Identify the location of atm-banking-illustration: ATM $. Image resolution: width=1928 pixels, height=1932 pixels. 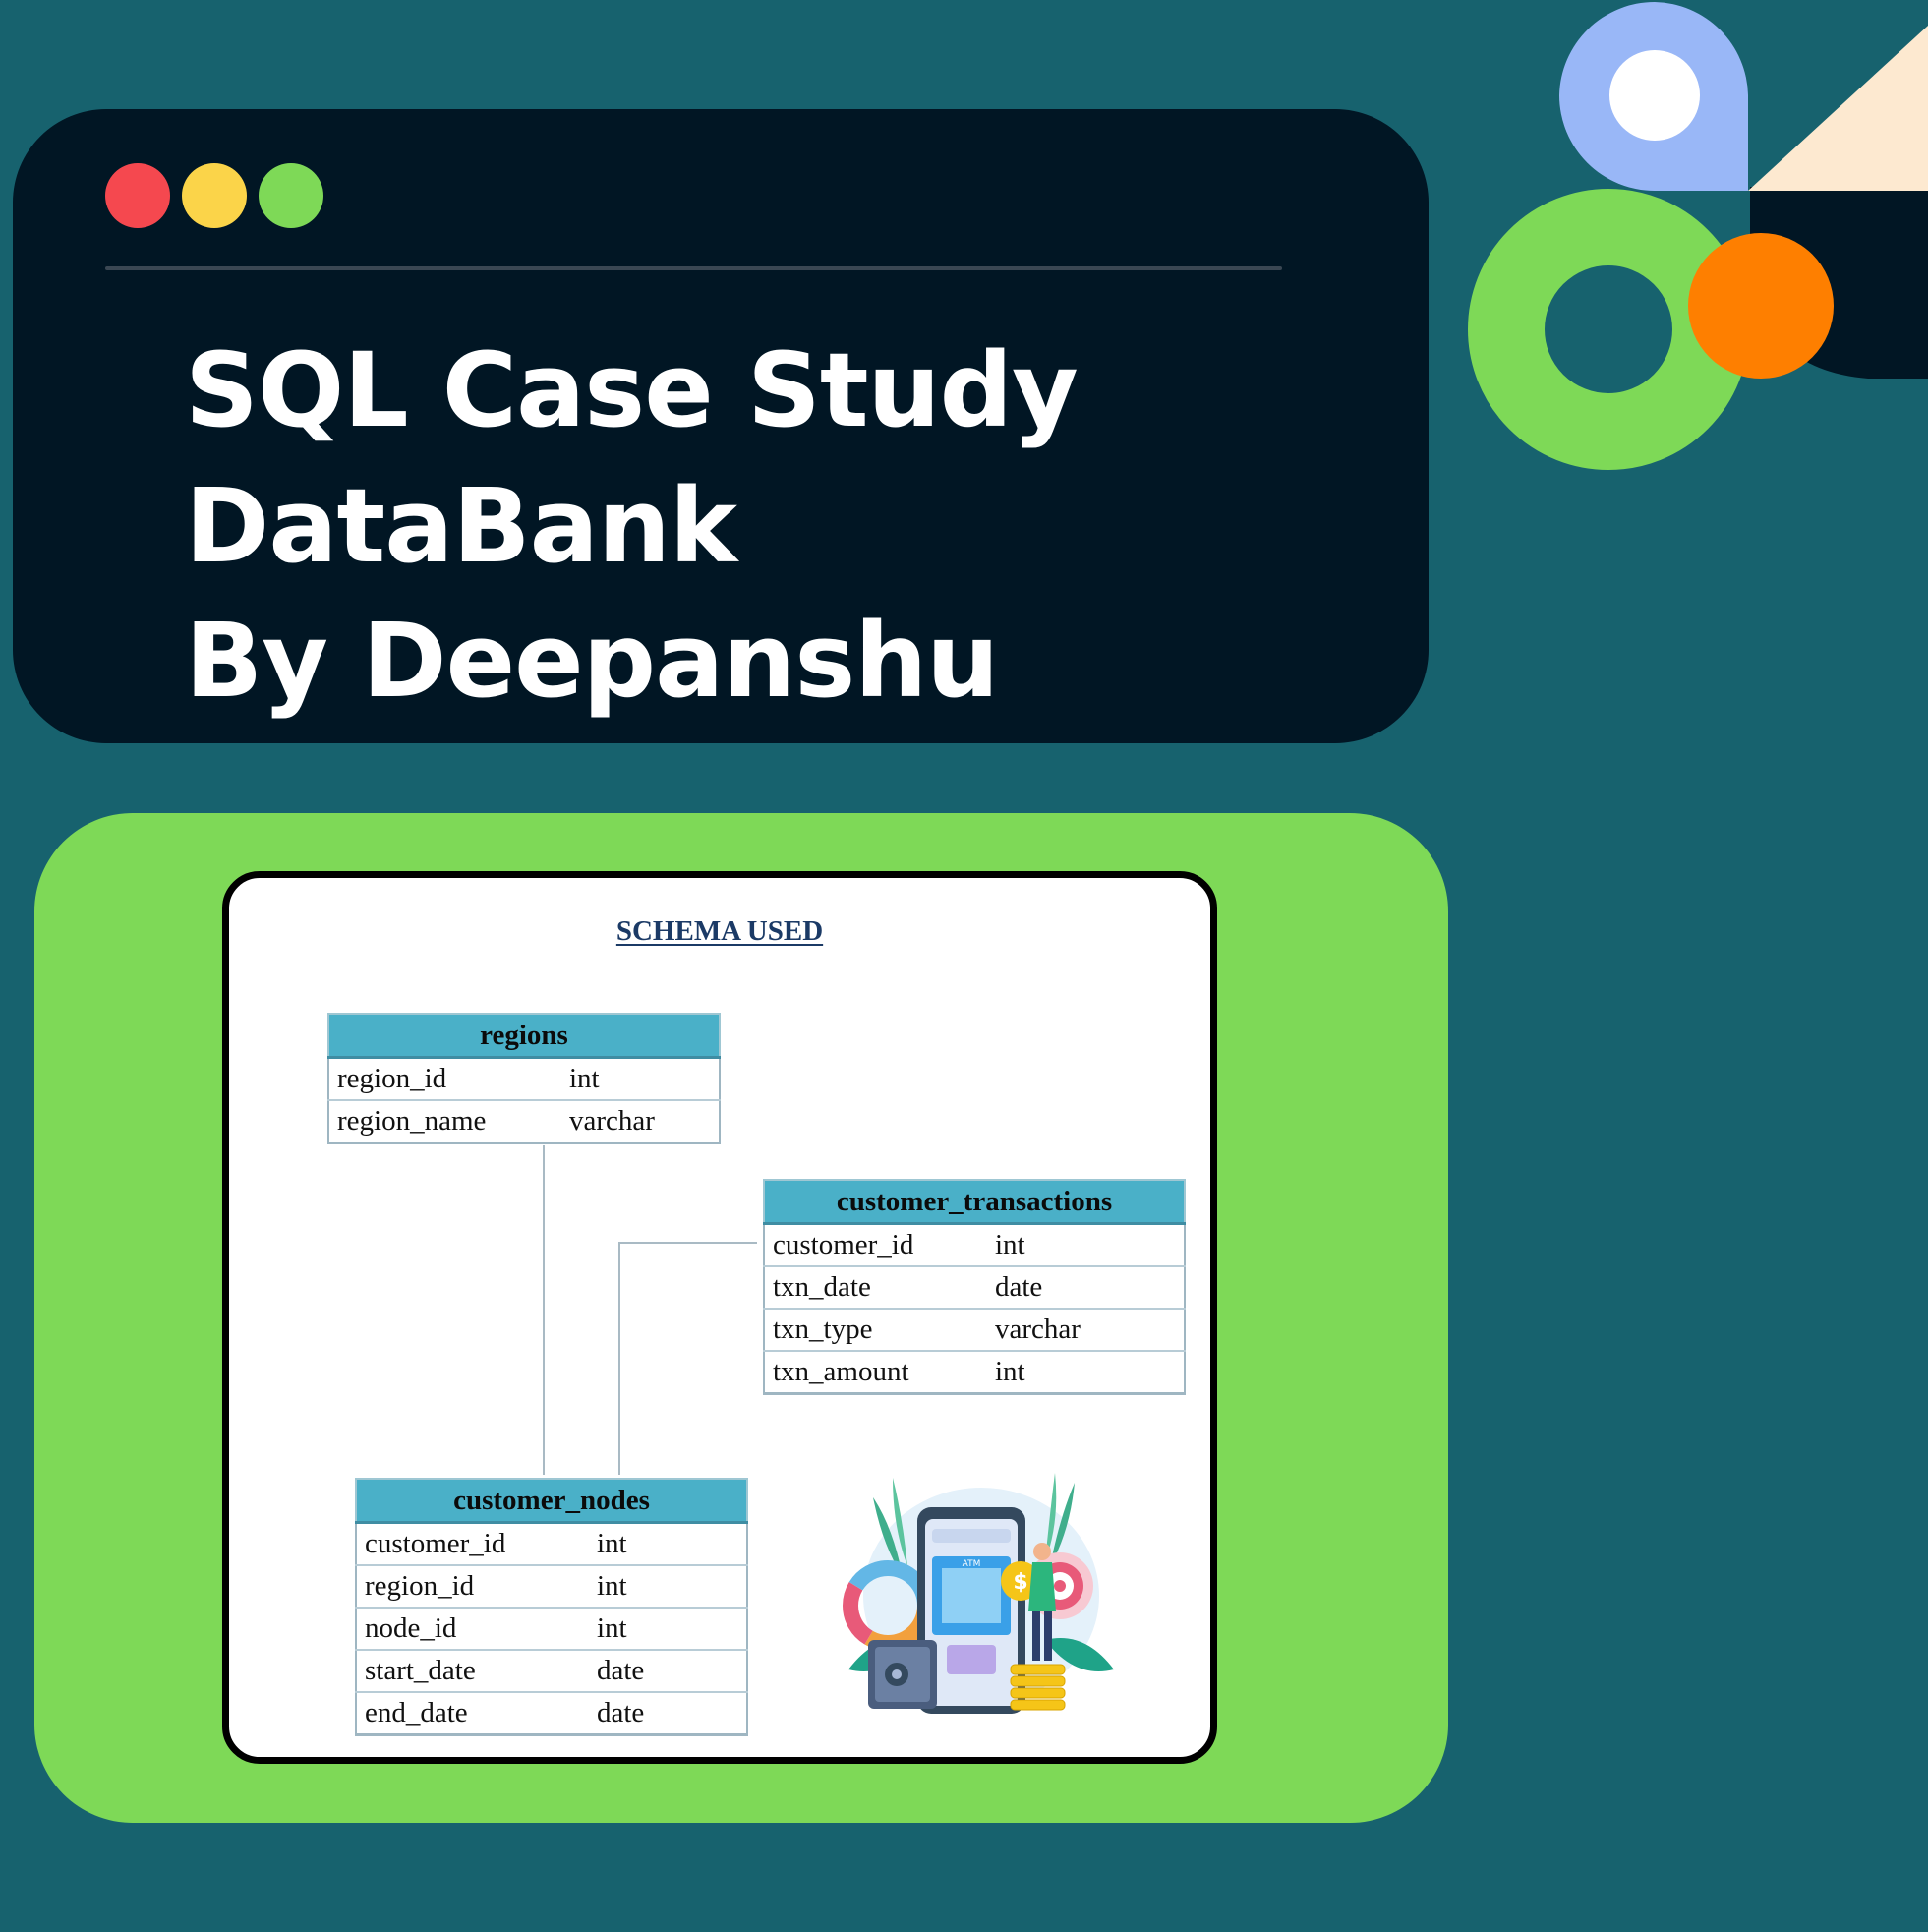
(978, 1593).